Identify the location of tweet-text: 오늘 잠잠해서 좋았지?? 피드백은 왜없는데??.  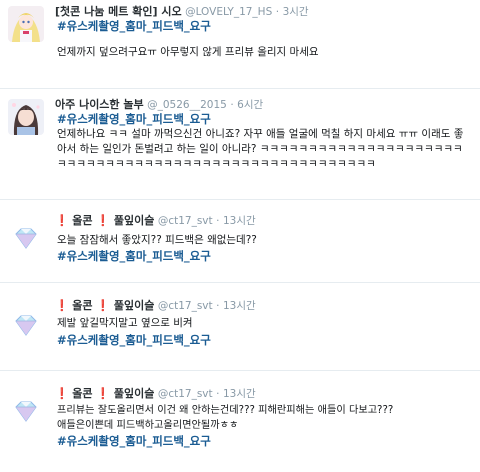
(157, 240).